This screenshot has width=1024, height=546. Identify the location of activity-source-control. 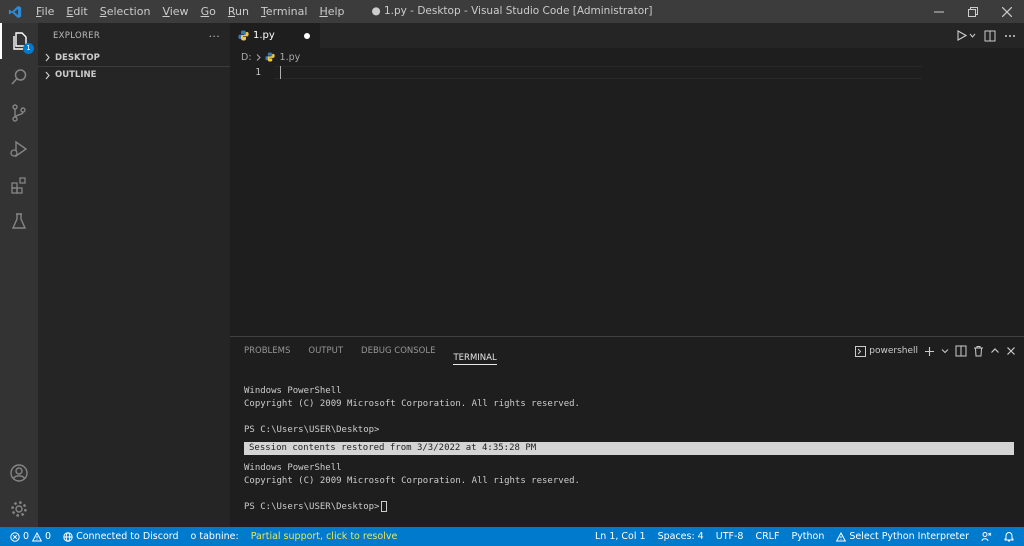
(19, 113).